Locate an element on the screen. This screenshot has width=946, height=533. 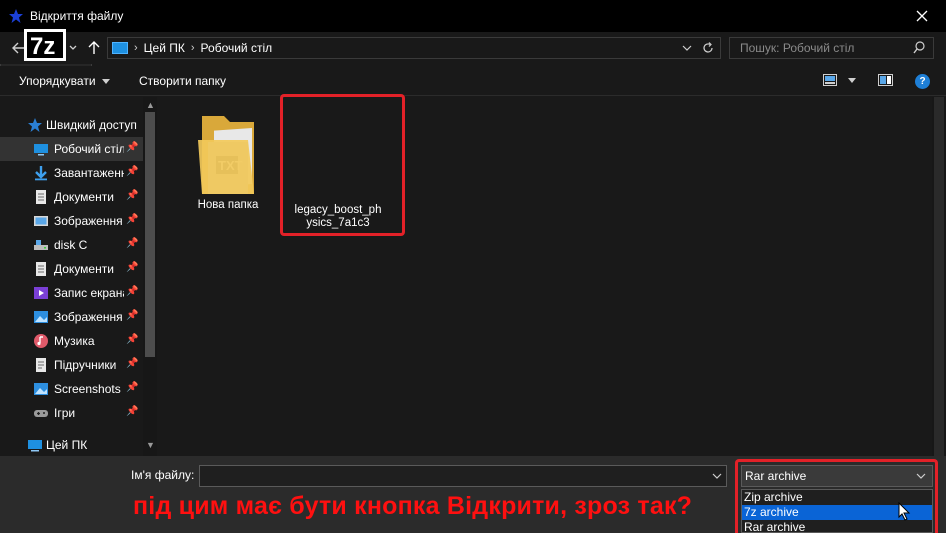
sidebar-item-documents-2: Документи 📌 is located at coordinates (71, 269).